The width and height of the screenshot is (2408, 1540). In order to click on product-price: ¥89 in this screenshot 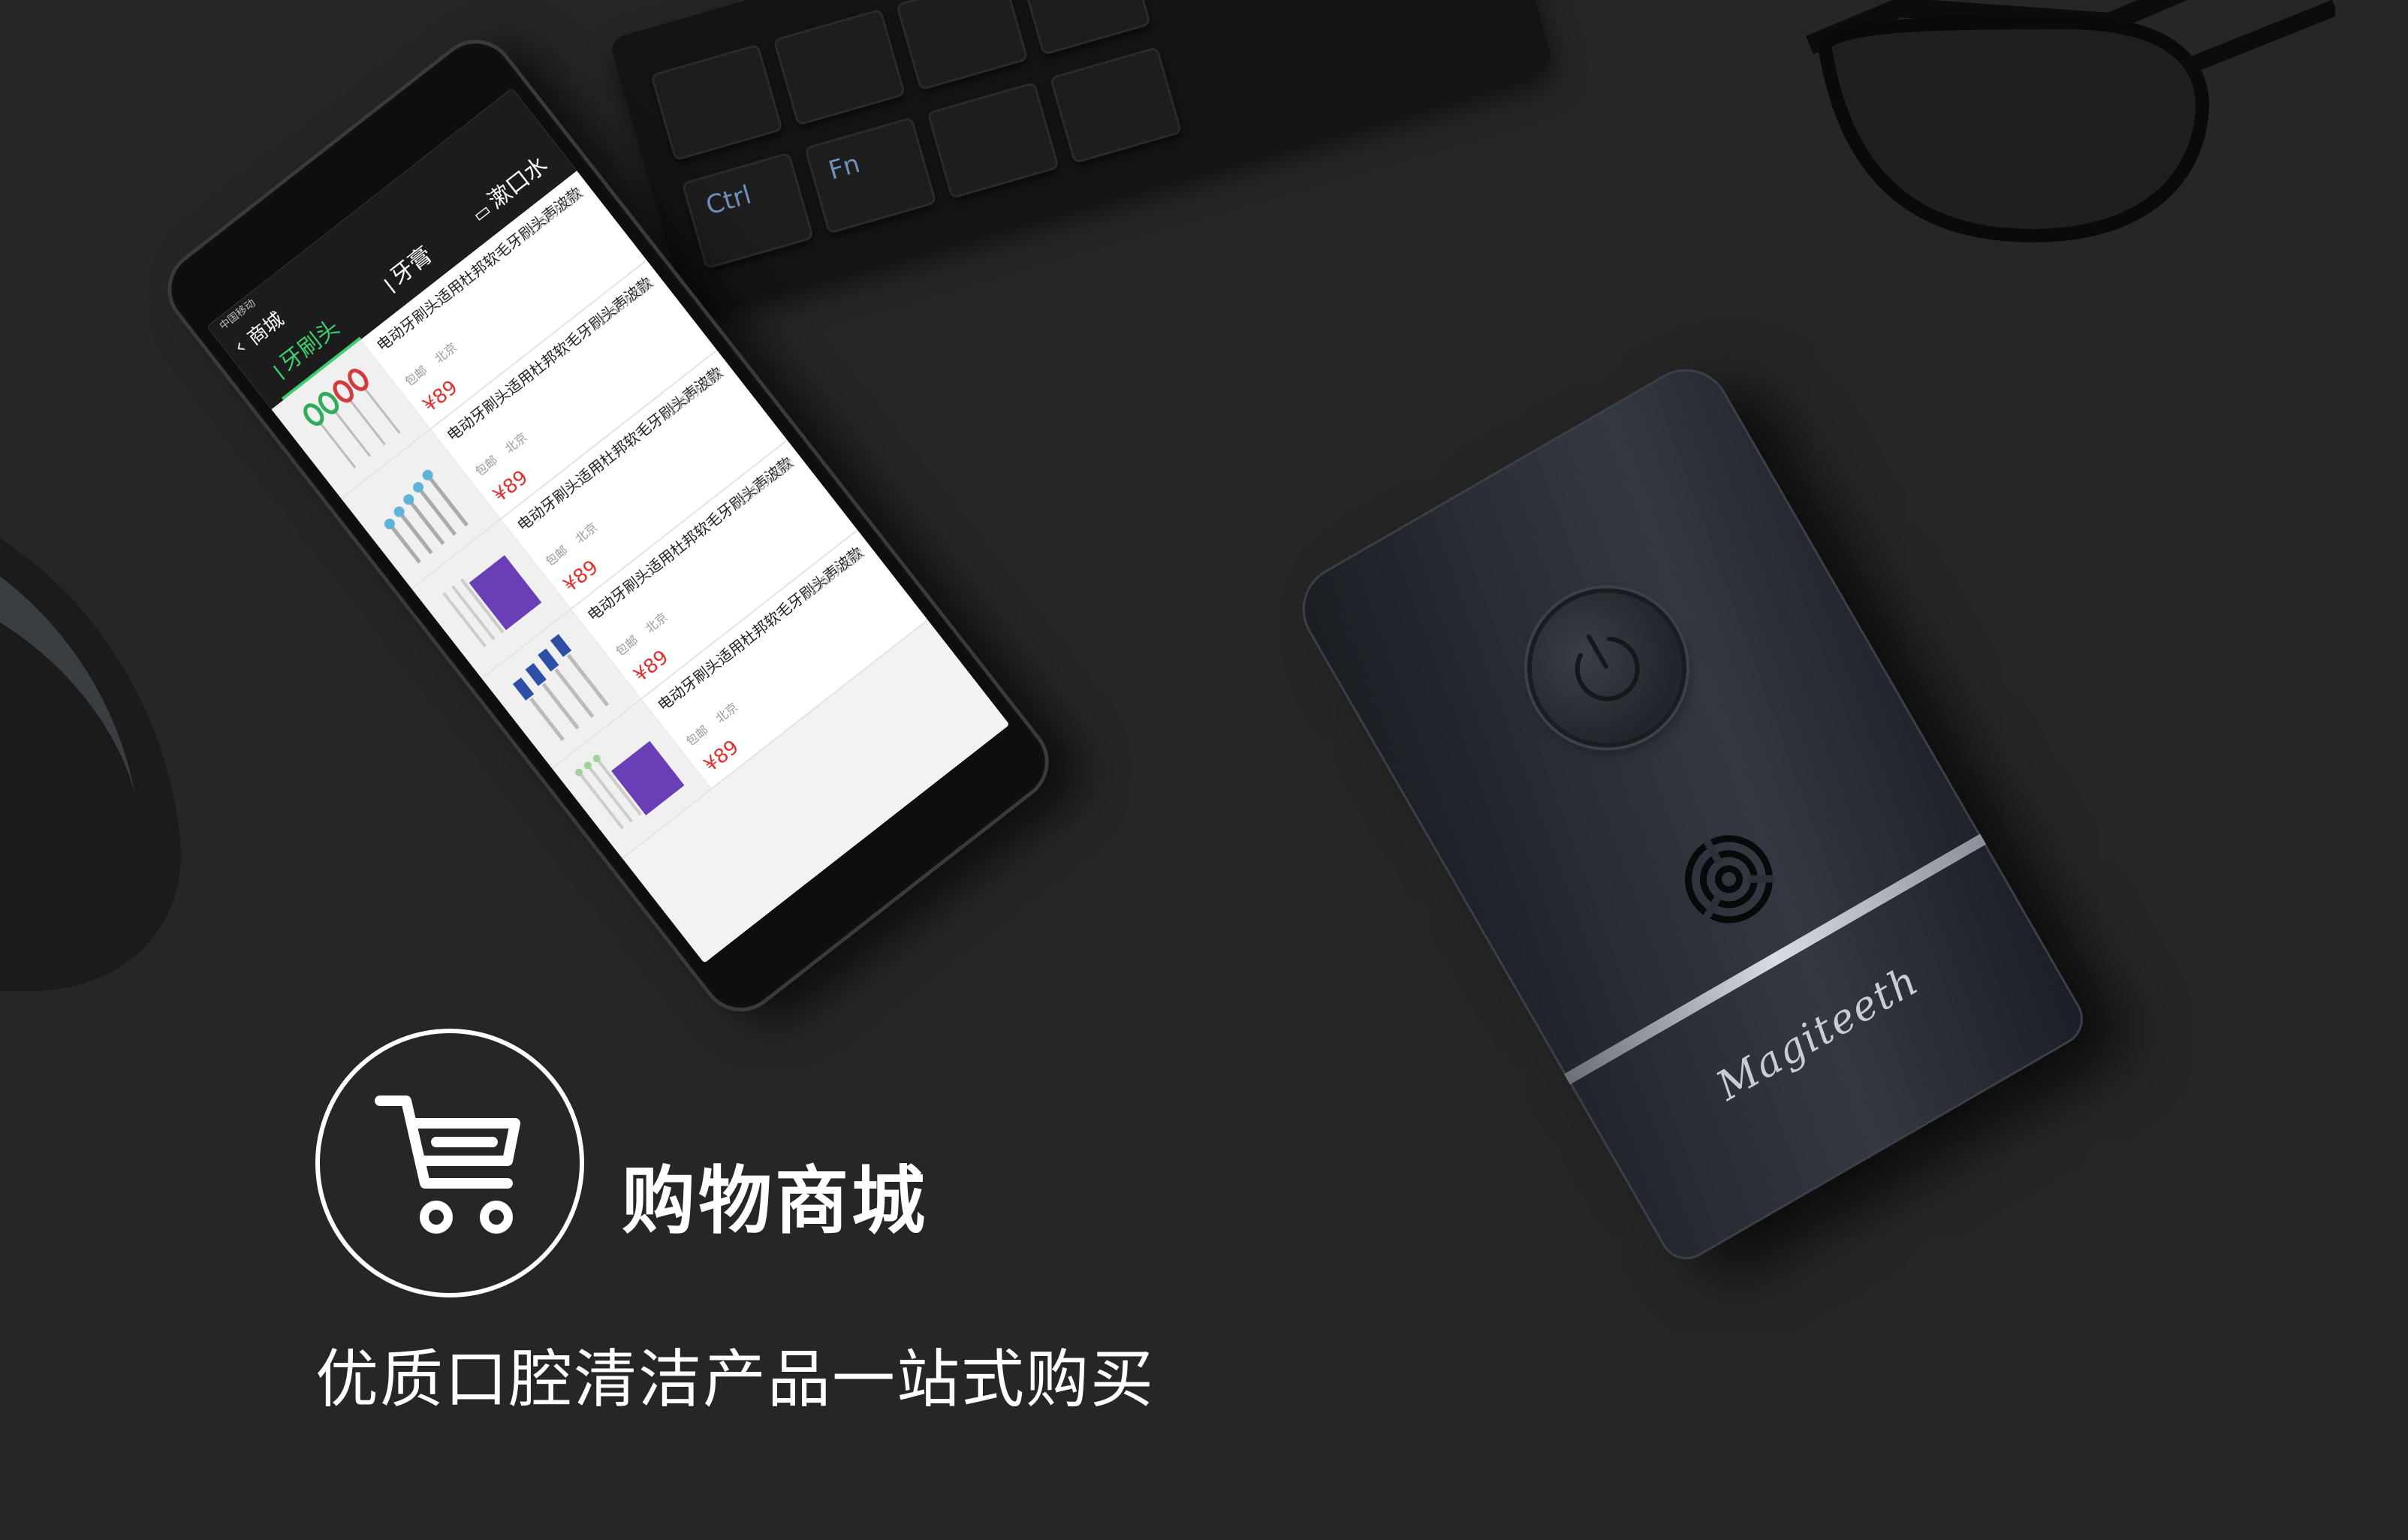, I will do `click(722, 756)`.